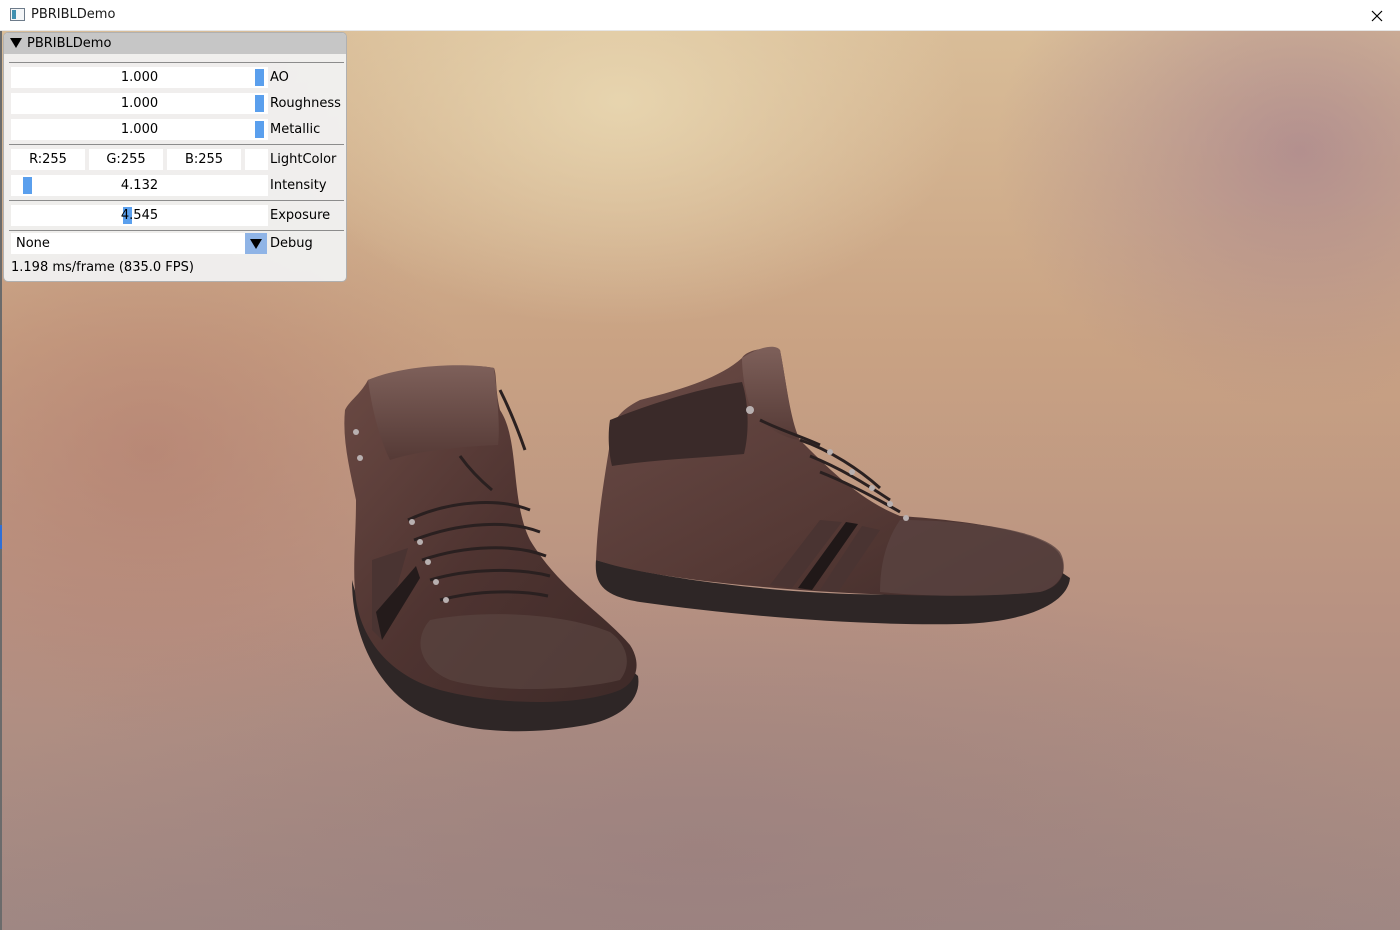  I want to click on roughness-value: 1.000, so click(139, 103).